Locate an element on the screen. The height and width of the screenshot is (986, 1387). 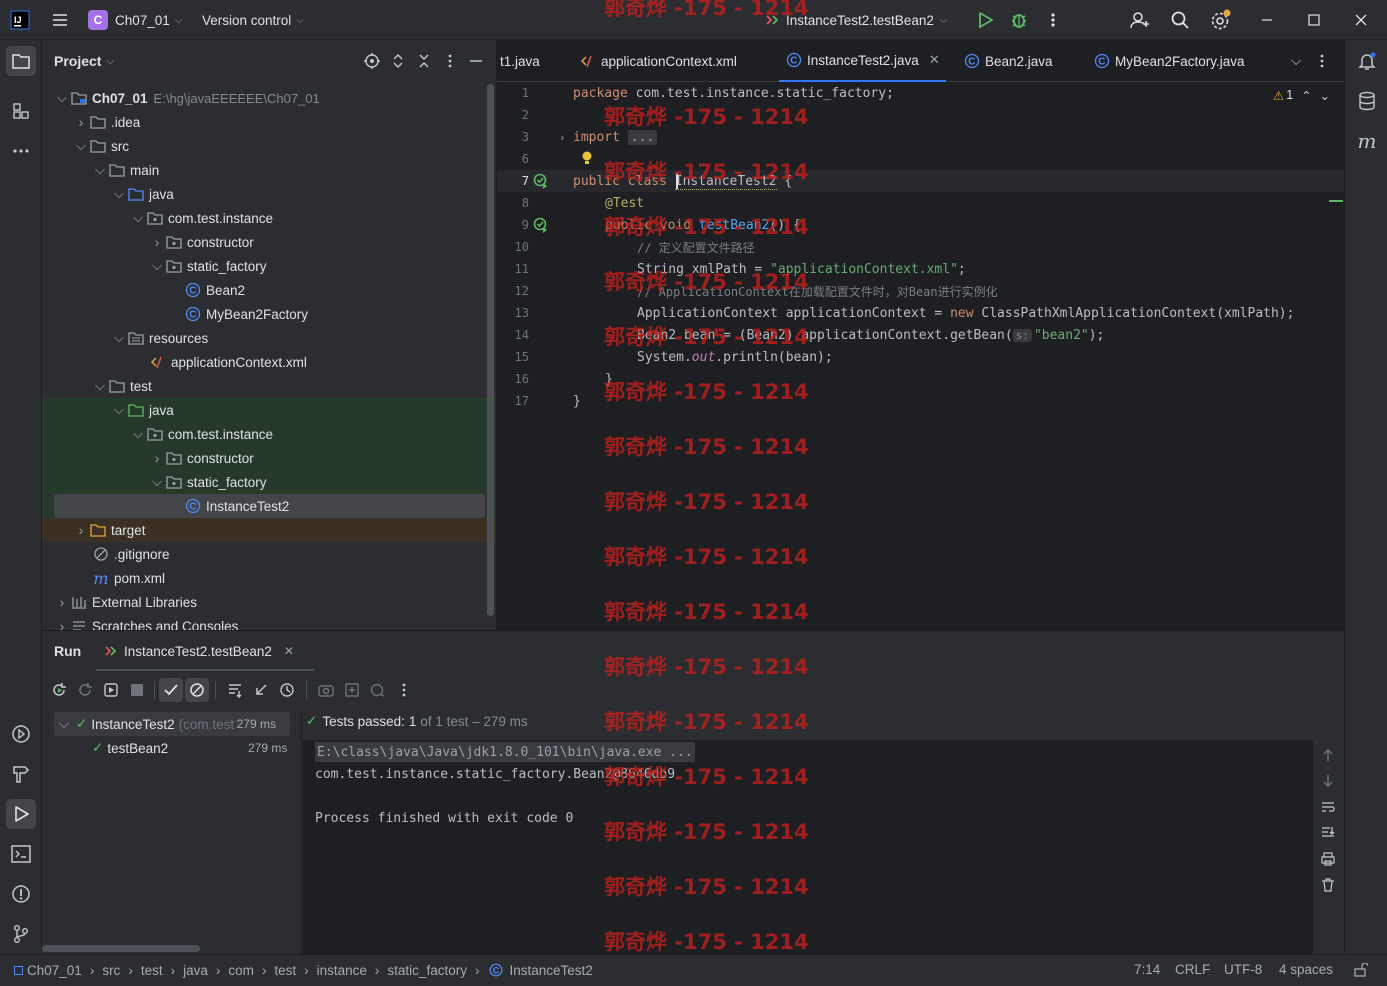
tab-instancetest2-active: C InstanceTest2.java ✕ is located at coordinates (862, 61).